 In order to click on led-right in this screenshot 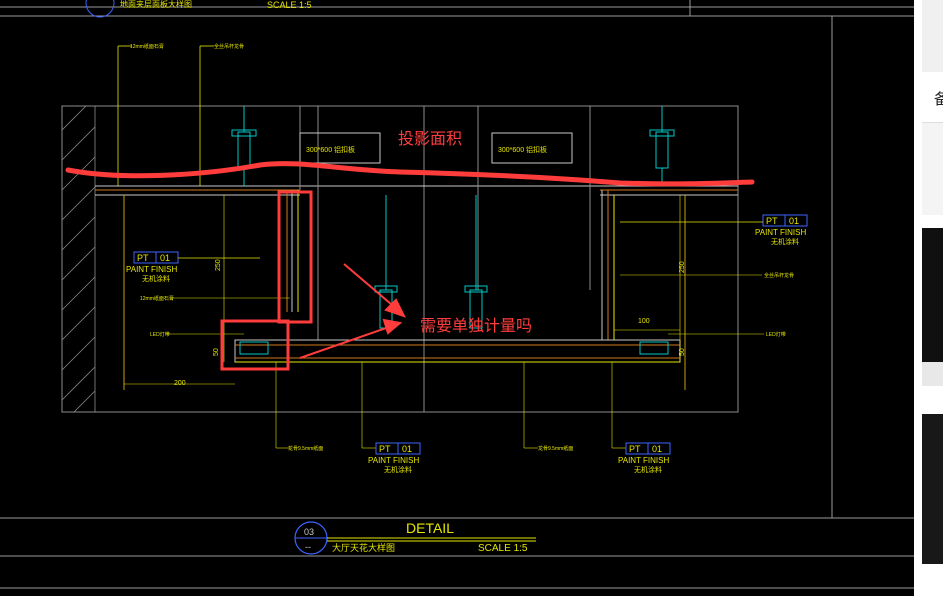, I will do `click(654, 348)`.